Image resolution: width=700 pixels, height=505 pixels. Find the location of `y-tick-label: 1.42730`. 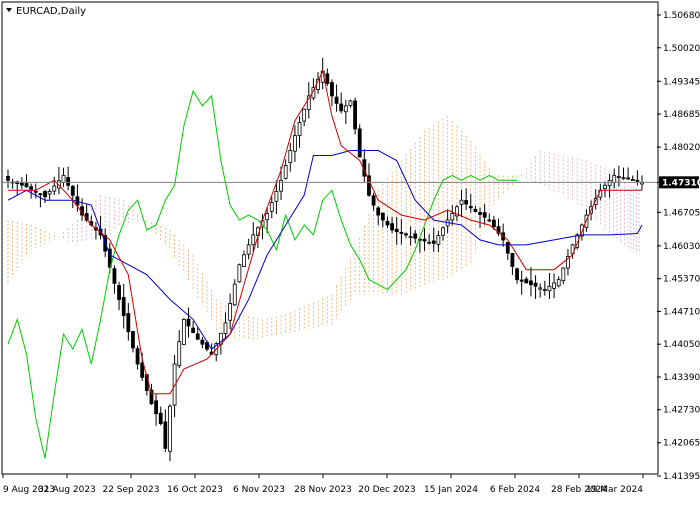

y-tick-label: 1.42730 is located at coordinates (681, 411).